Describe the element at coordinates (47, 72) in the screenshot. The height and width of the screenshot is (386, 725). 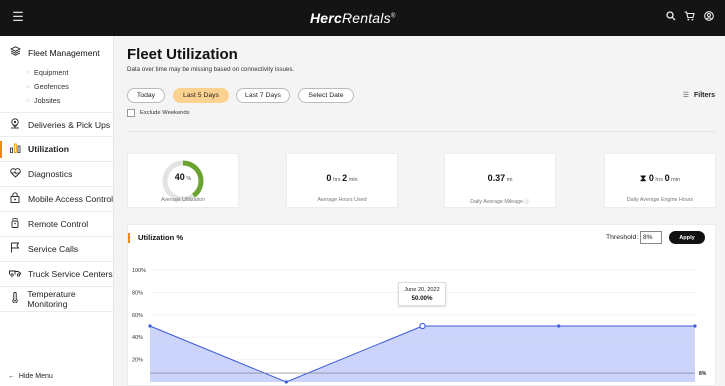
I see `sidebar-subitem-equipment: Equipment` at that location.